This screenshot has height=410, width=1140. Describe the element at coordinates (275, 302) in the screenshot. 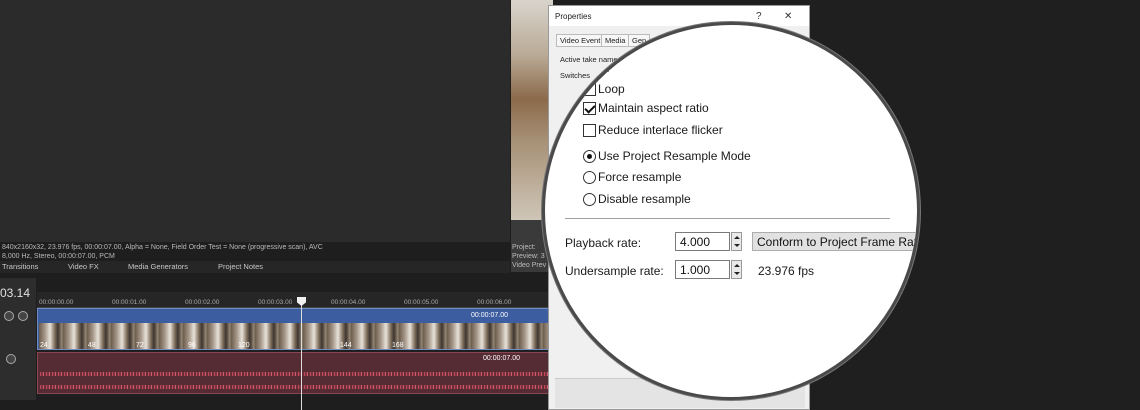

I see `ruler-label: 00:00:03.00` at that location.